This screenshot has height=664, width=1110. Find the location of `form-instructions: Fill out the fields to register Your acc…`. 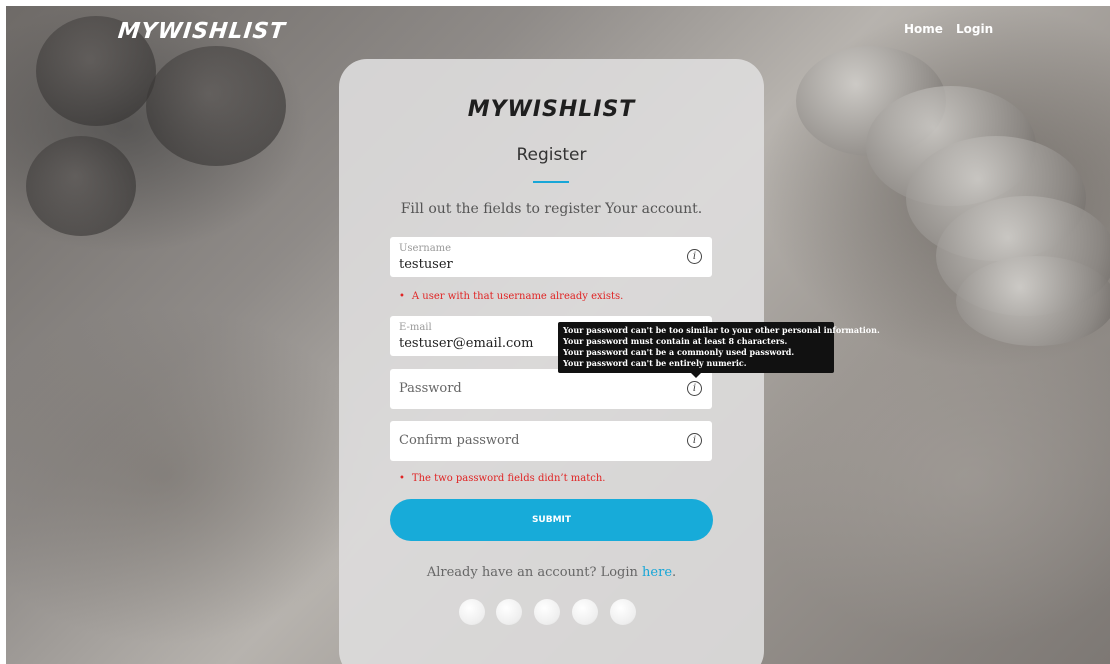

form-instructions: Fill out the fields to register Your acc… is located at coordinates (551, 209).